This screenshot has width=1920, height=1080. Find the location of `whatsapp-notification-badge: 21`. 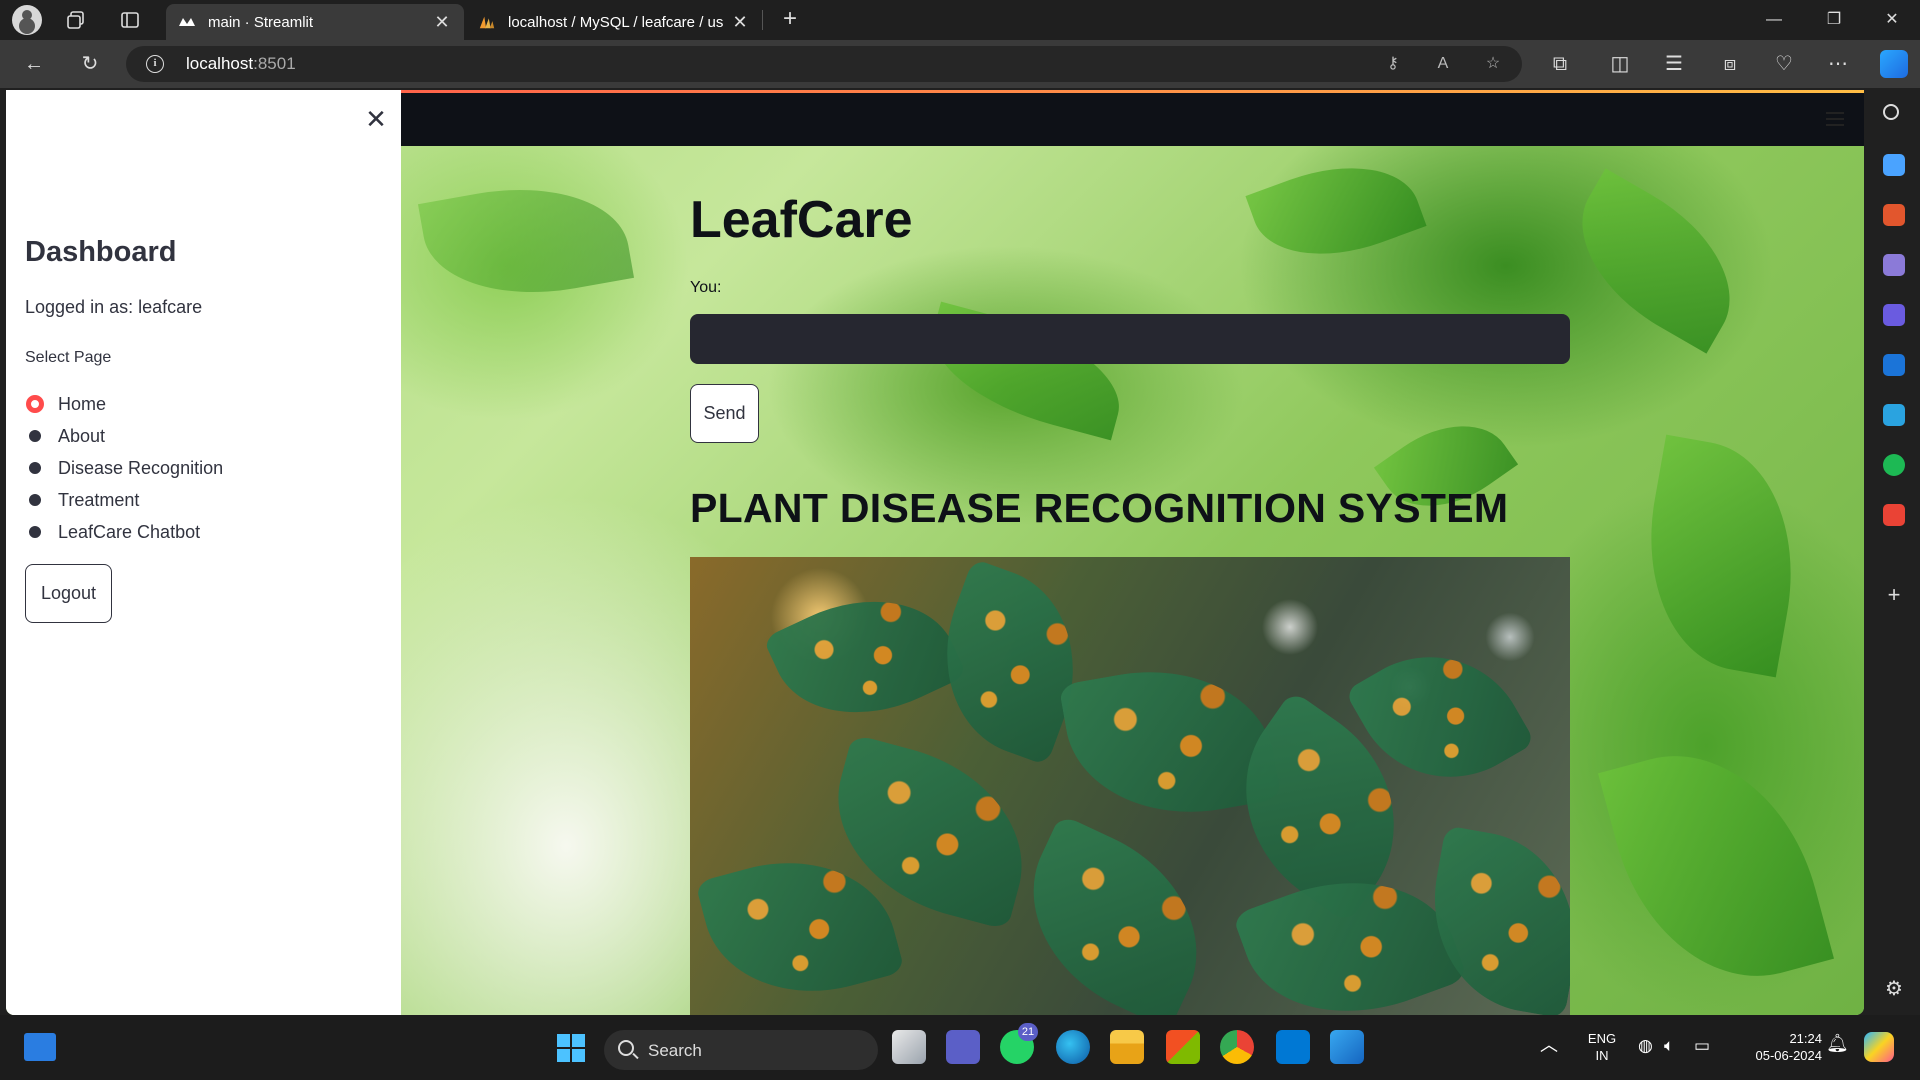

whatsapp-notification-badge: 21 is located at coordinates (1028, 1032).